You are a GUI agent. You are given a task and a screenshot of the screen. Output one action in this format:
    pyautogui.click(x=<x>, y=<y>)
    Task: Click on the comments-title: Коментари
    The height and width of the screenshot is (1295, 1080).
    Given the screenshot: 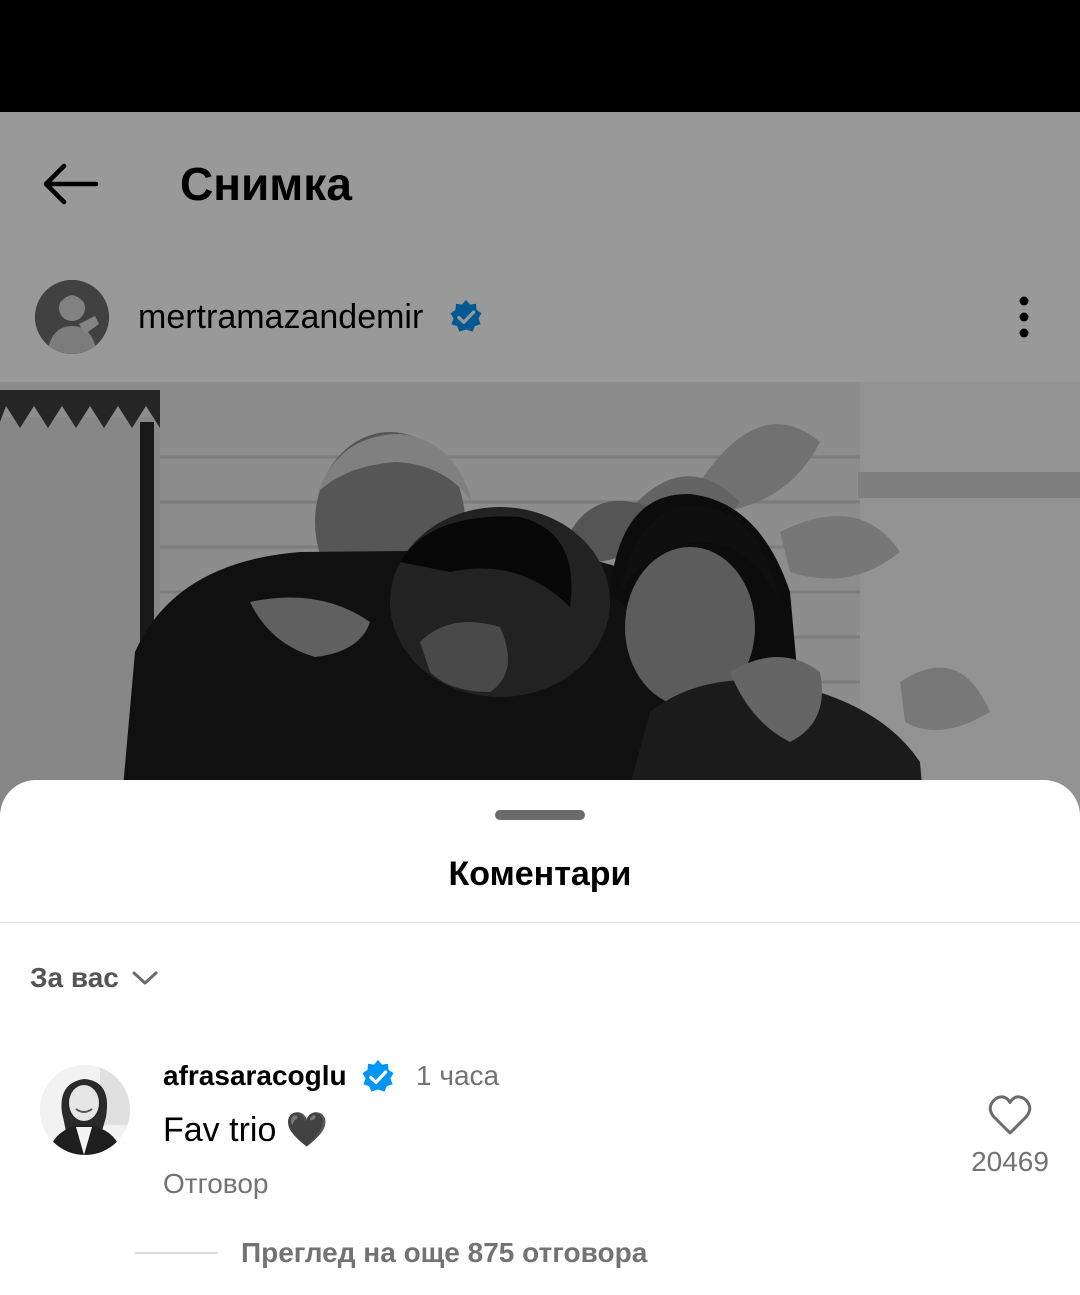 What is the action you would take?
    pyautogui.click(x=540, y=874)
    